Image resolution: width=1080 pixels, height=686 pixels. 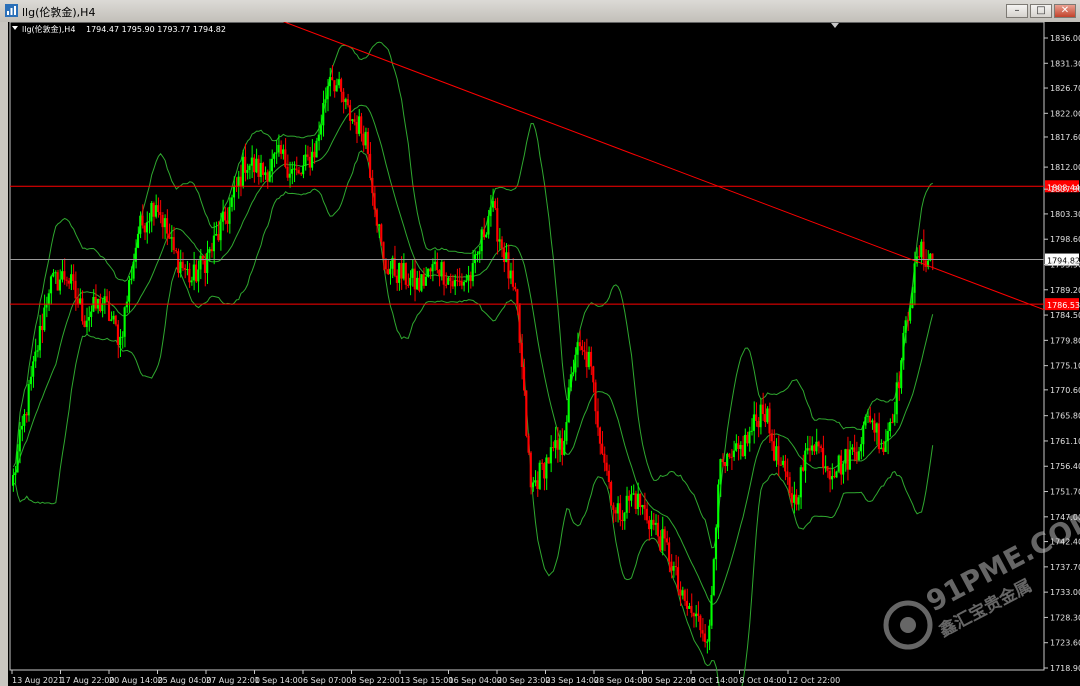 I want to click on y-tick-label: 1803.30, so click(x=1065, y=214).